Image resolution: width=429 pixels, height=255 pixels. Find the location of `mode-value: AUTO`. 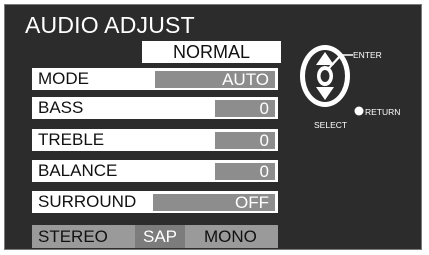

mode-value: AUTO is located at coordinates (215, 79).